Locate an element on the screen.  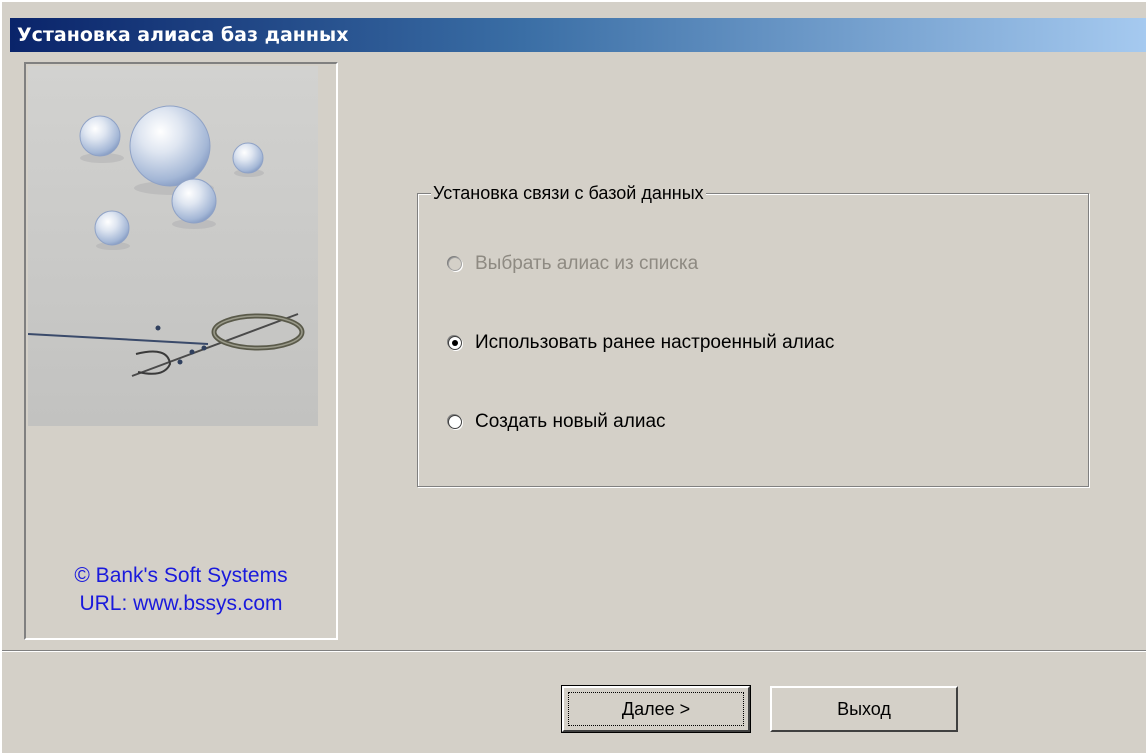
radio-create-new-alias: Создать новый алиас is located at coordinates (557, 422).